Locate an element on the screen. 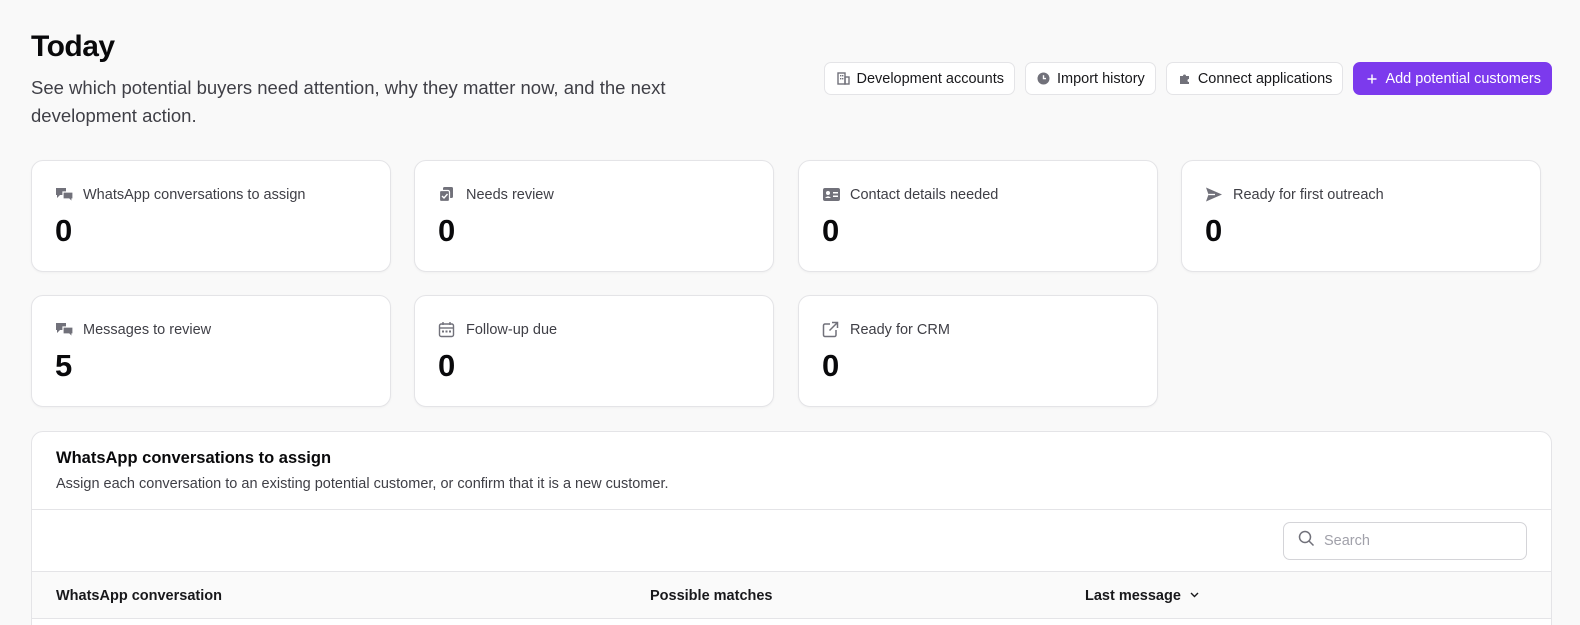 This screenshot has height=625, width=1580. import-history-button: Import history is located at coordinates (1090, 78).